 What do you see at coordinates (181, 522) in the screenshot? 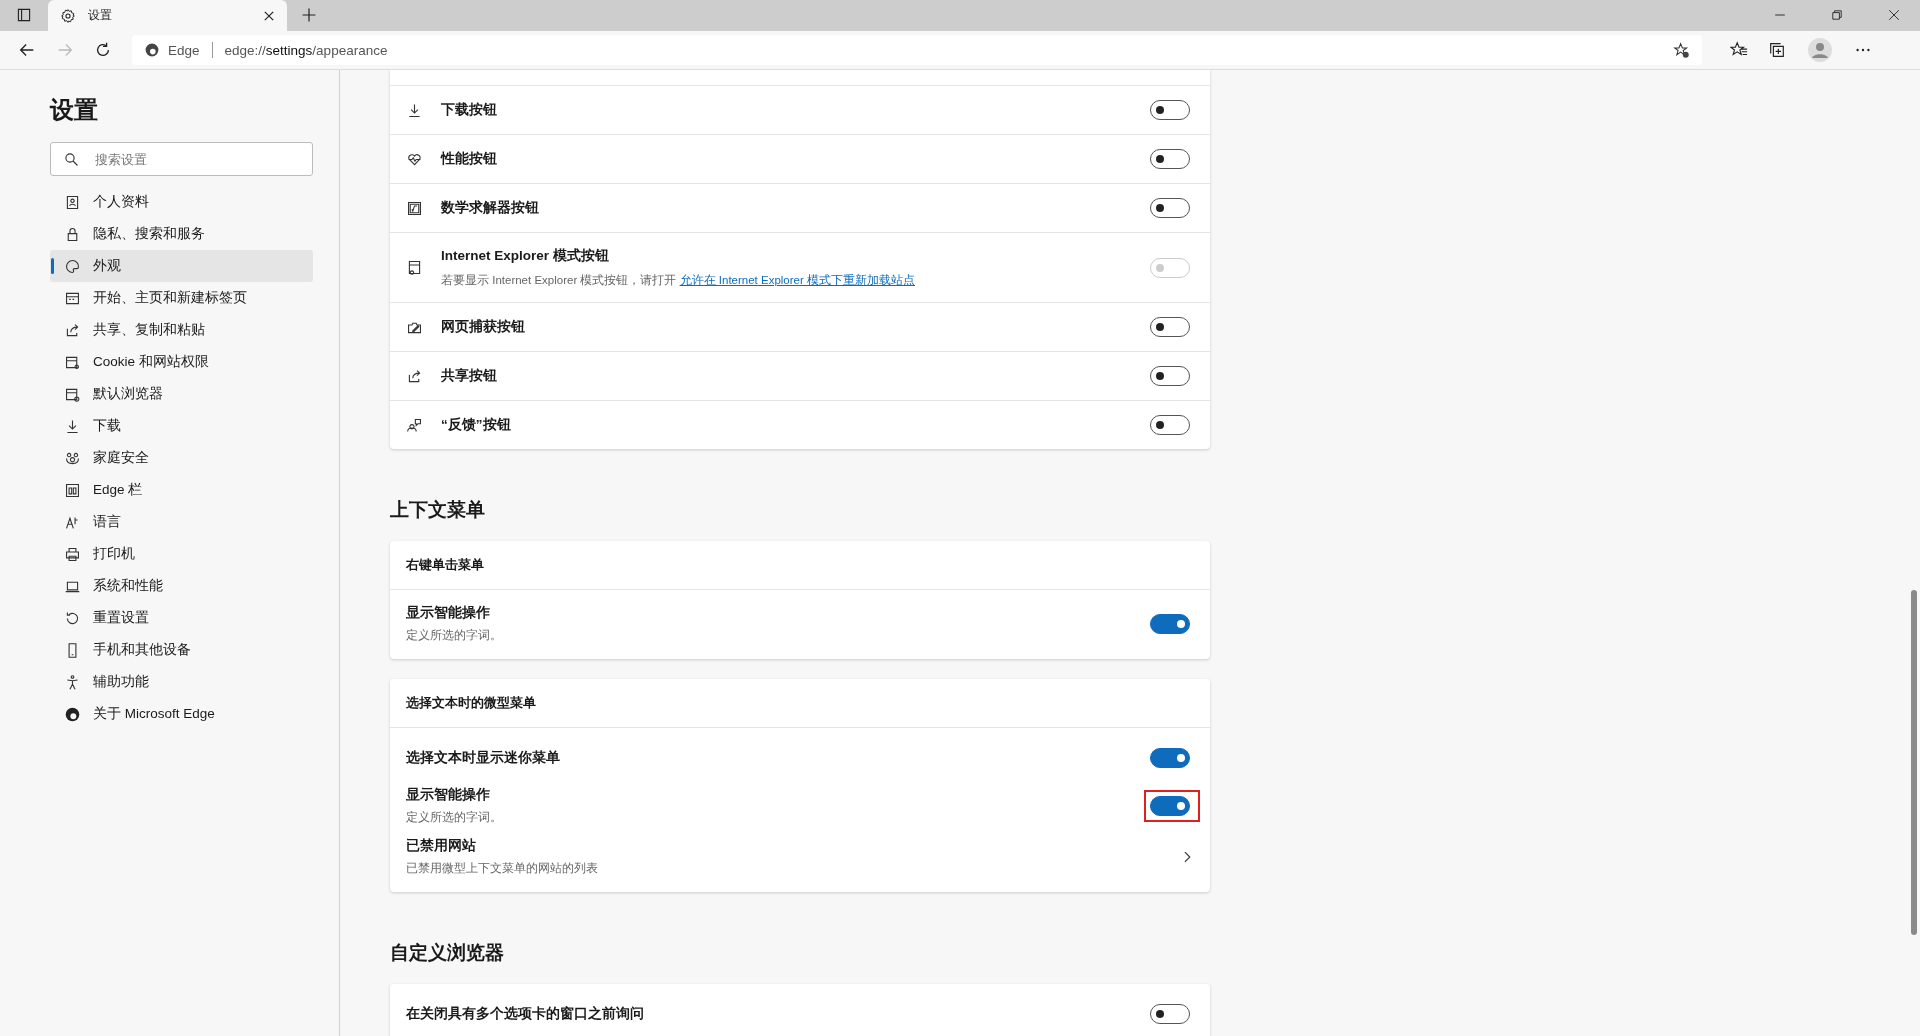
I see `sidebar-item: 语言` at bounding box center [181, 522].